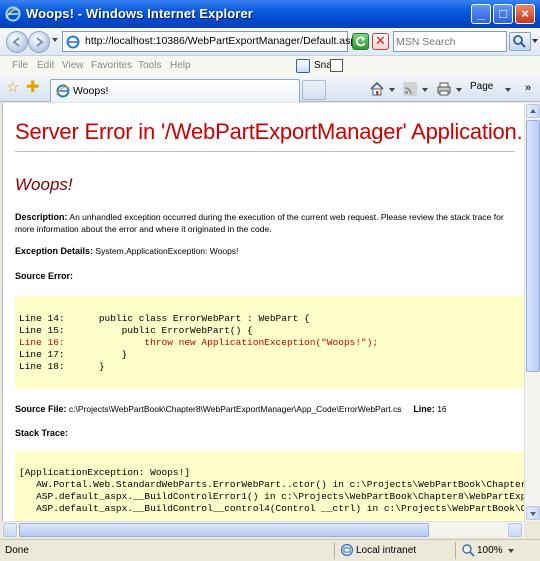 The height and width of the screenshot is (561, 540). I want to click on scroll-down-button, so click(533, 513).